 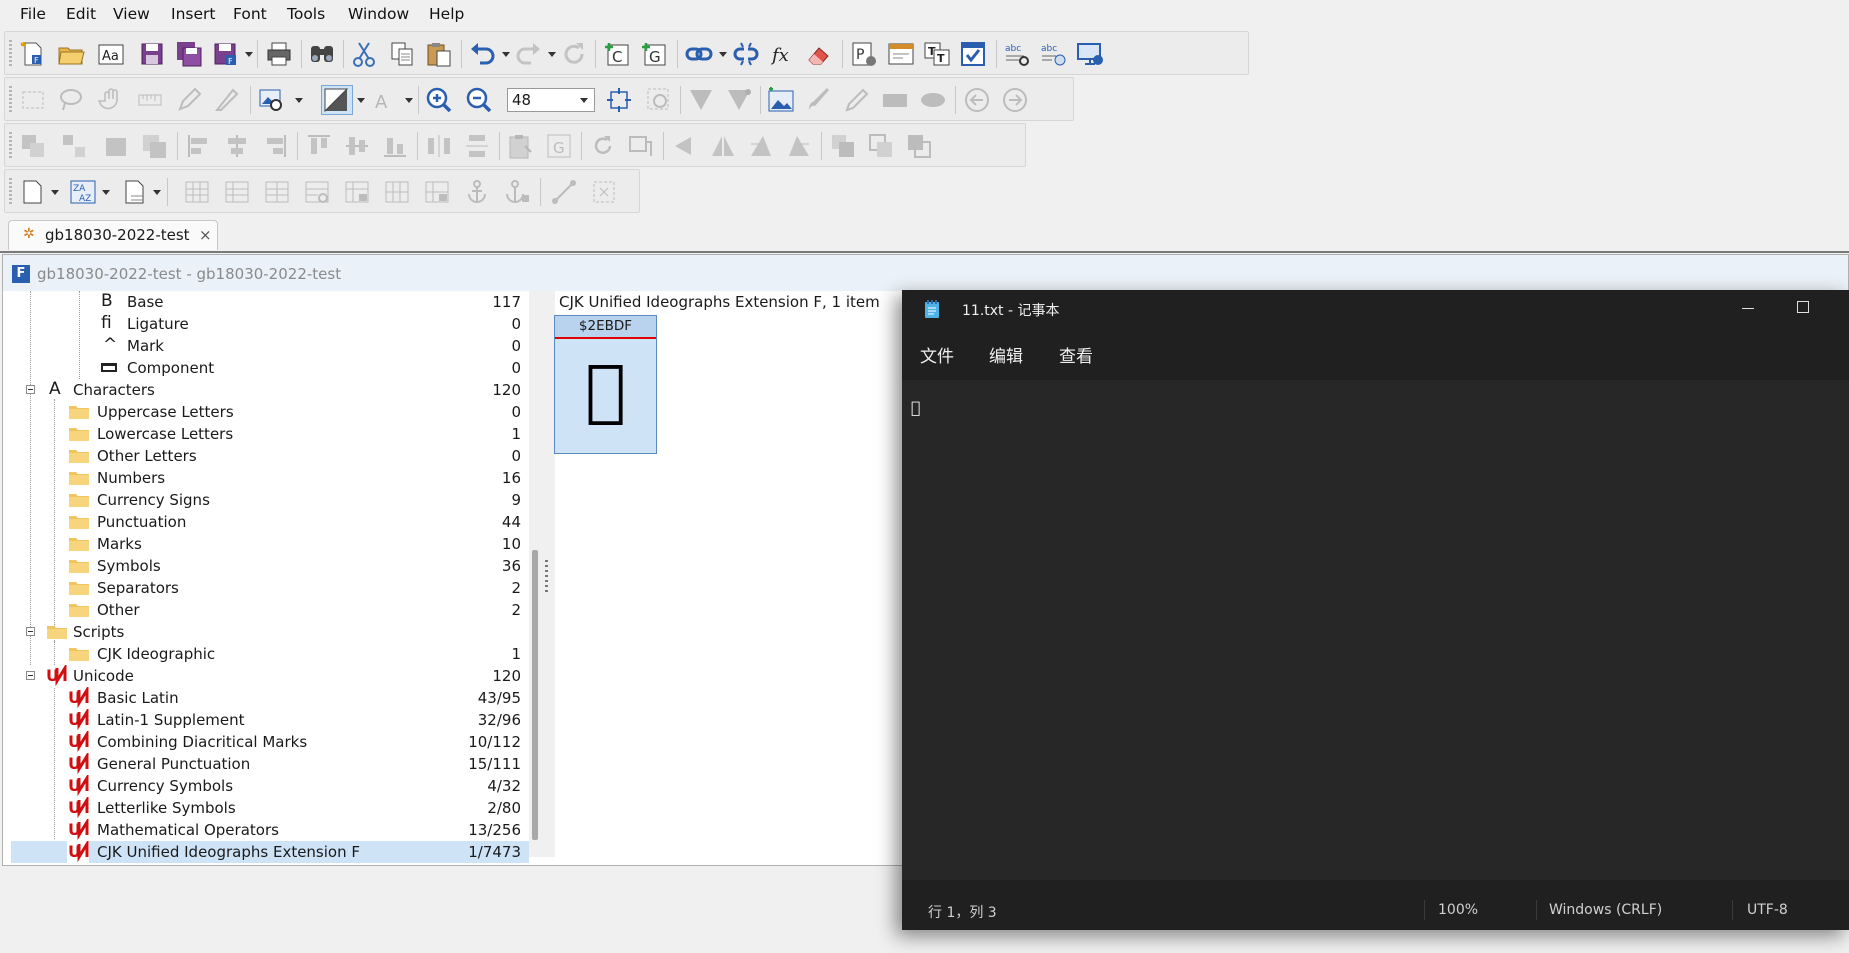 What do you see at coordinates (973, 54) in the screenshot?
I see `validate-icon` at bounding box center [973, 54].